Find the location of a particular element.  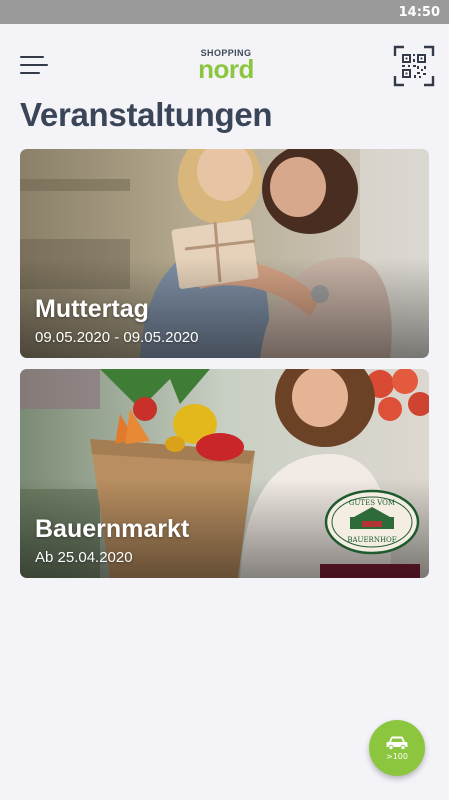

parking-availability-button: >100 is located at coordinates (397, 748).